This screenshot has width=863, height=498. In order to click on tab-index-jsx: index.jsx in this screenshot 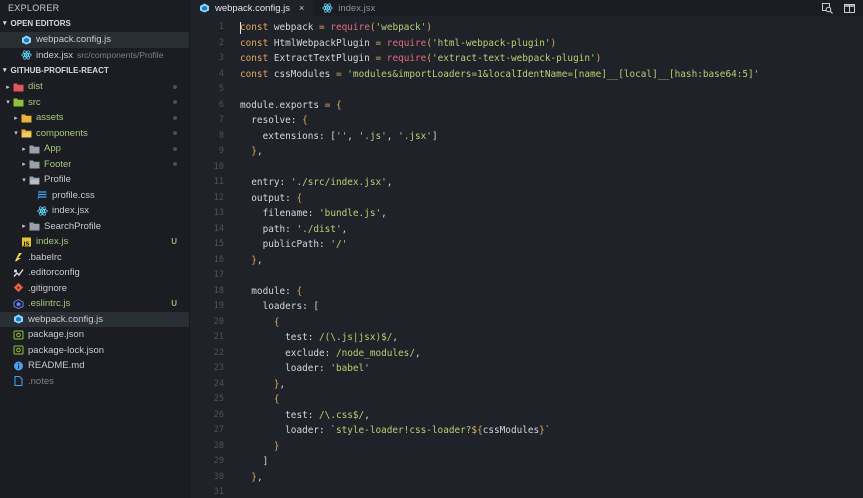, I will do `click(348, 8)`.